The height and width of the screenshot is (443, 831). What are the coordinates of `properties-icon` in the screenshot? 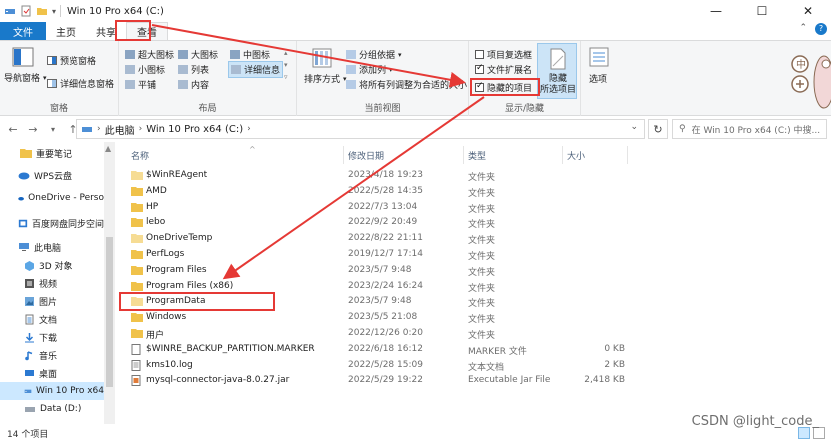 It's located at (26, 11).